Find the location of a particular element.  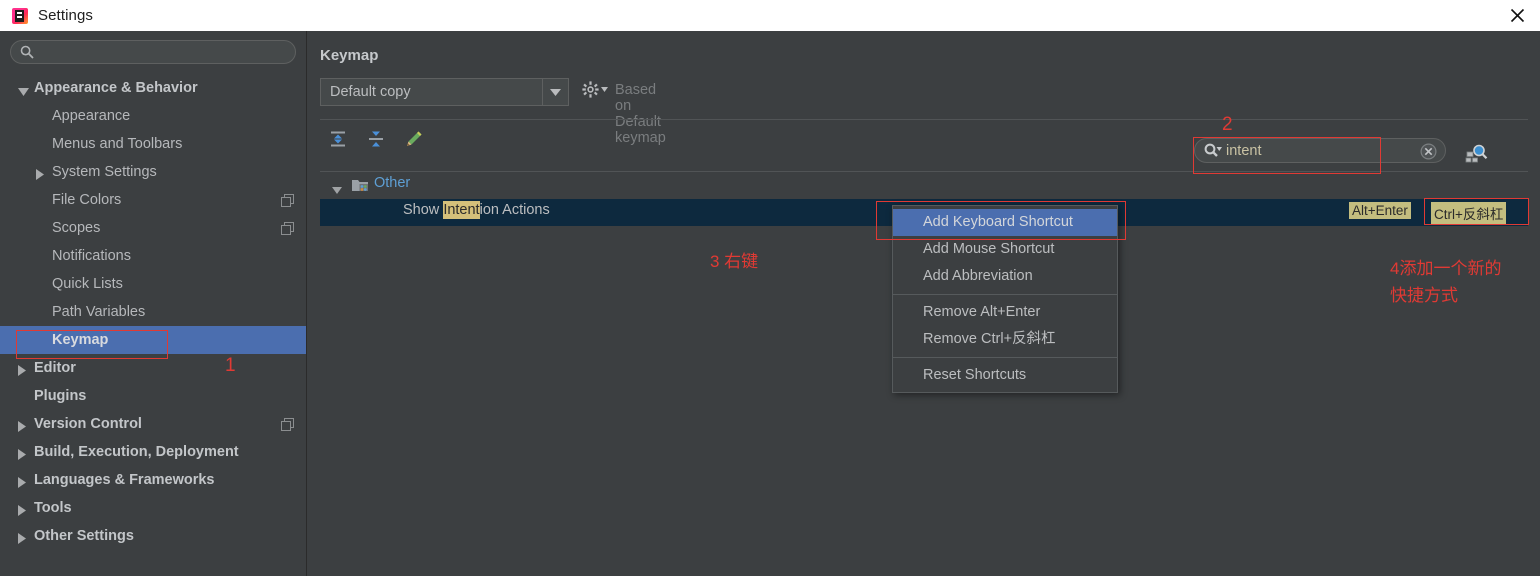

sidebar-item-path-variables: Path Variables is located at coordinates (153, 312).